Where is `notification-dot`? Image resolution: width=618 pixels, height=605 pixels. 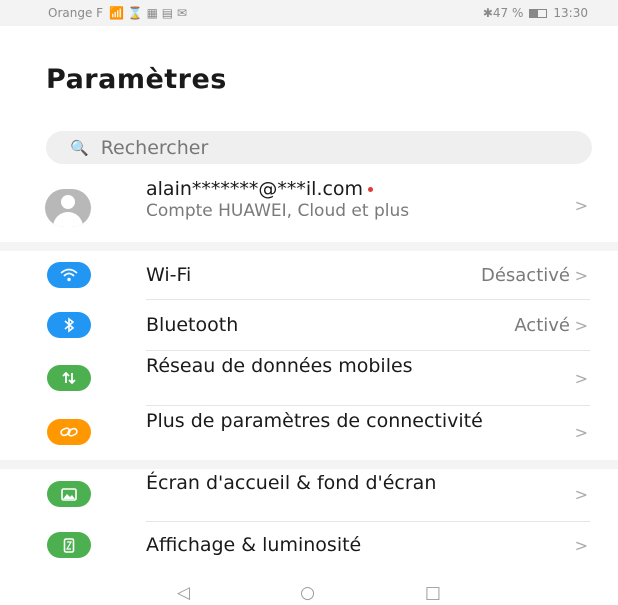
notification-dot is located at coordinates (371, 189).